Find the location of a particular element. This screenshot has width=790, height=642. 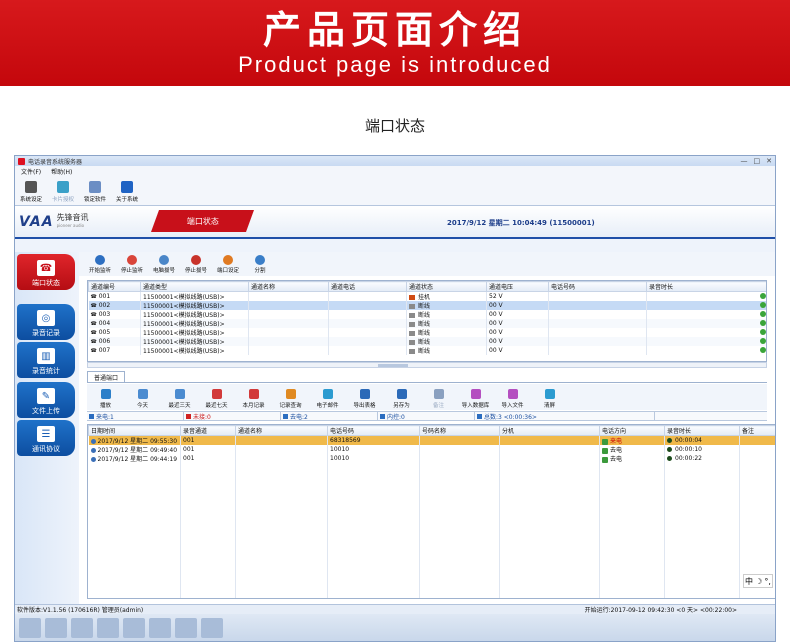

table-row: ☎ 003 11500001<模拟线路(USB)> 断线 00 V is located at coordinates (427, 314).